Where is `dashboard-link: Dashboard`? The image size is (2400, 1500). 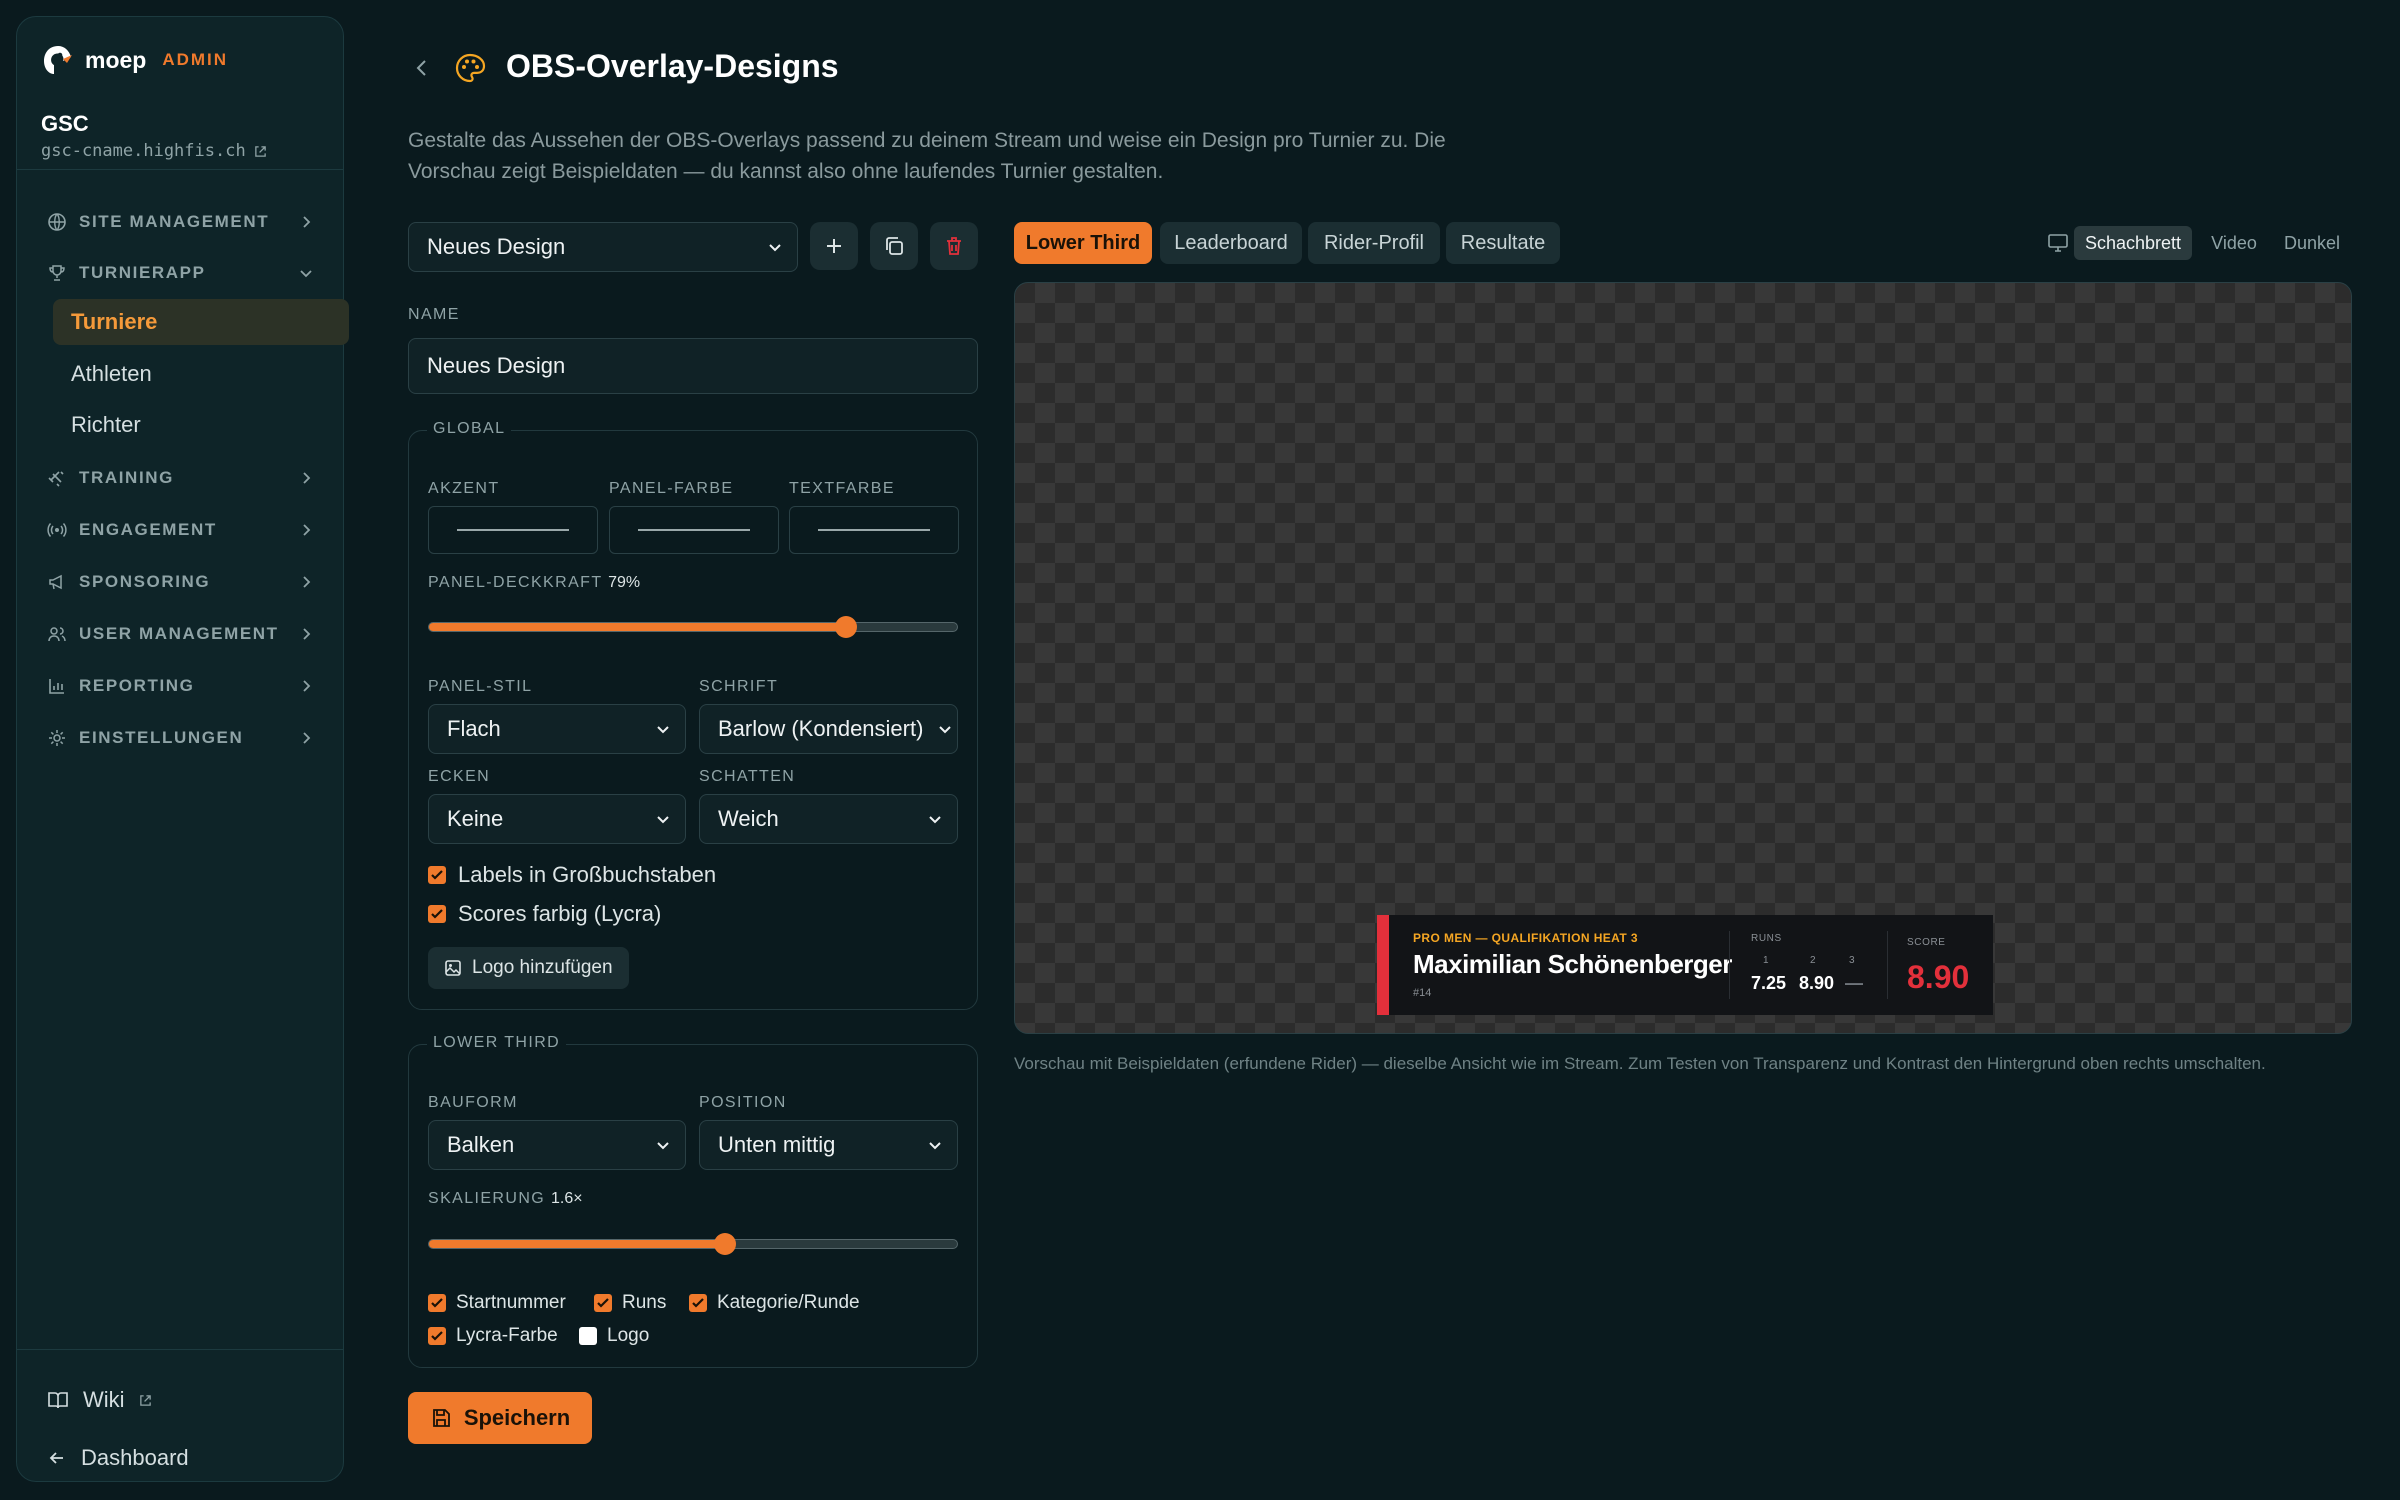 dashboard-link: Dashboard is located at coordinates (118, 1458).